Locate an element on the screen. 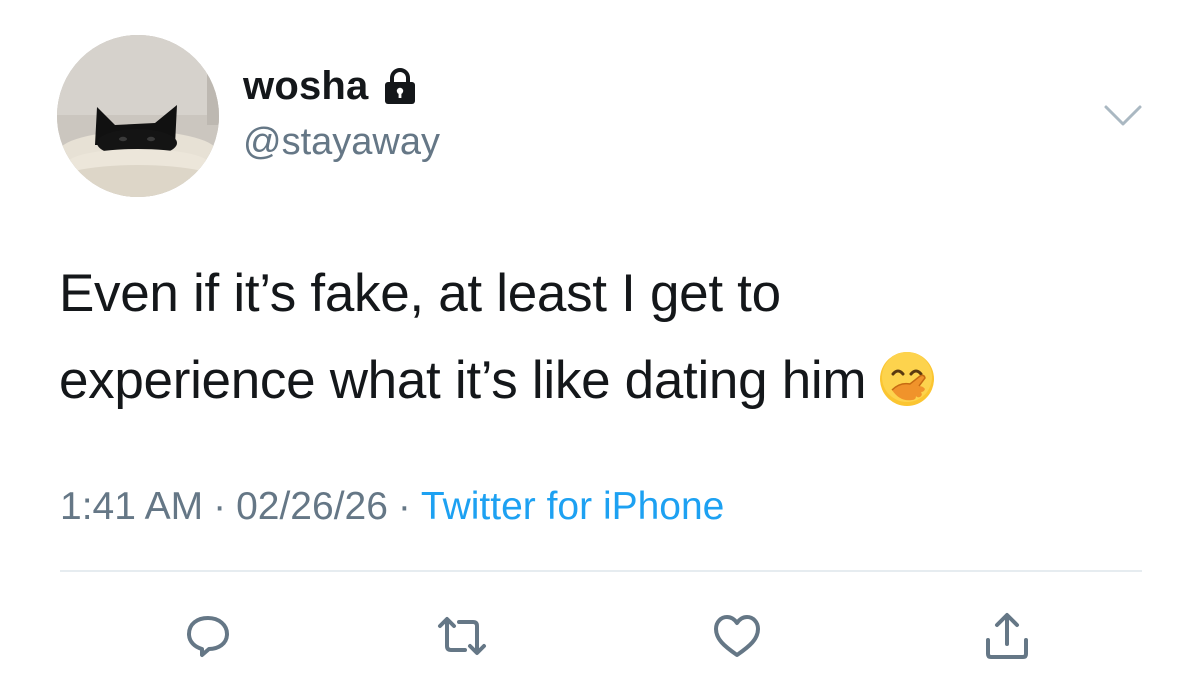 The width and height of the screenshot is (1200, 699). tweet-source-link: Twitter for iPhone is located at coordinates (572, 506).